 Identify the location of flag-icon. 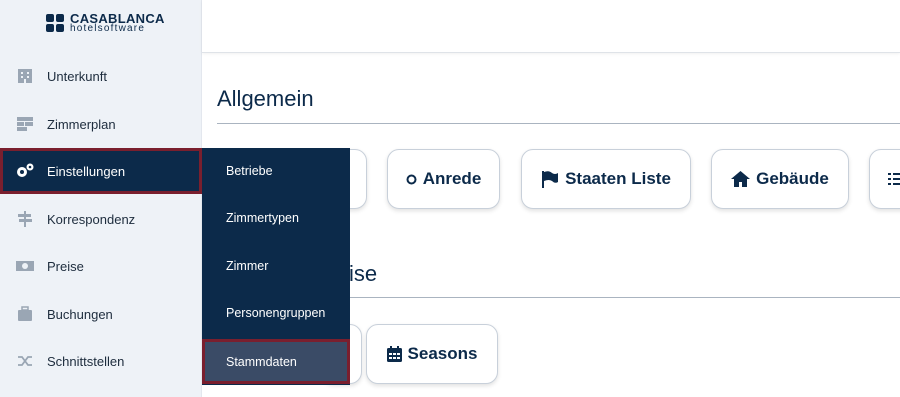
(550, 179).